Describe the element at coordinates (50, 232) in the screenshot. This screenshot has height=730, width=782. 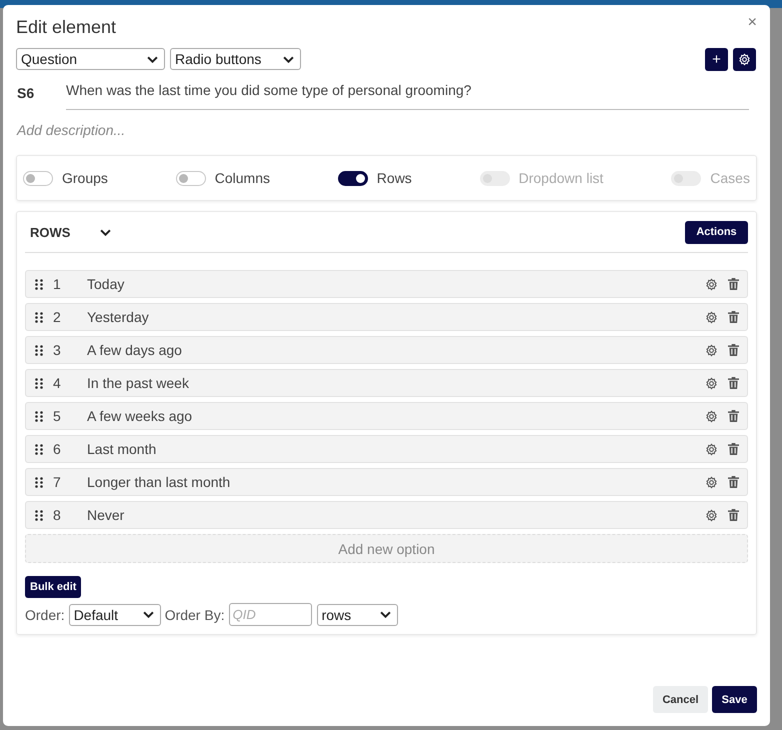
I see `section-title: ROWS` at that location.